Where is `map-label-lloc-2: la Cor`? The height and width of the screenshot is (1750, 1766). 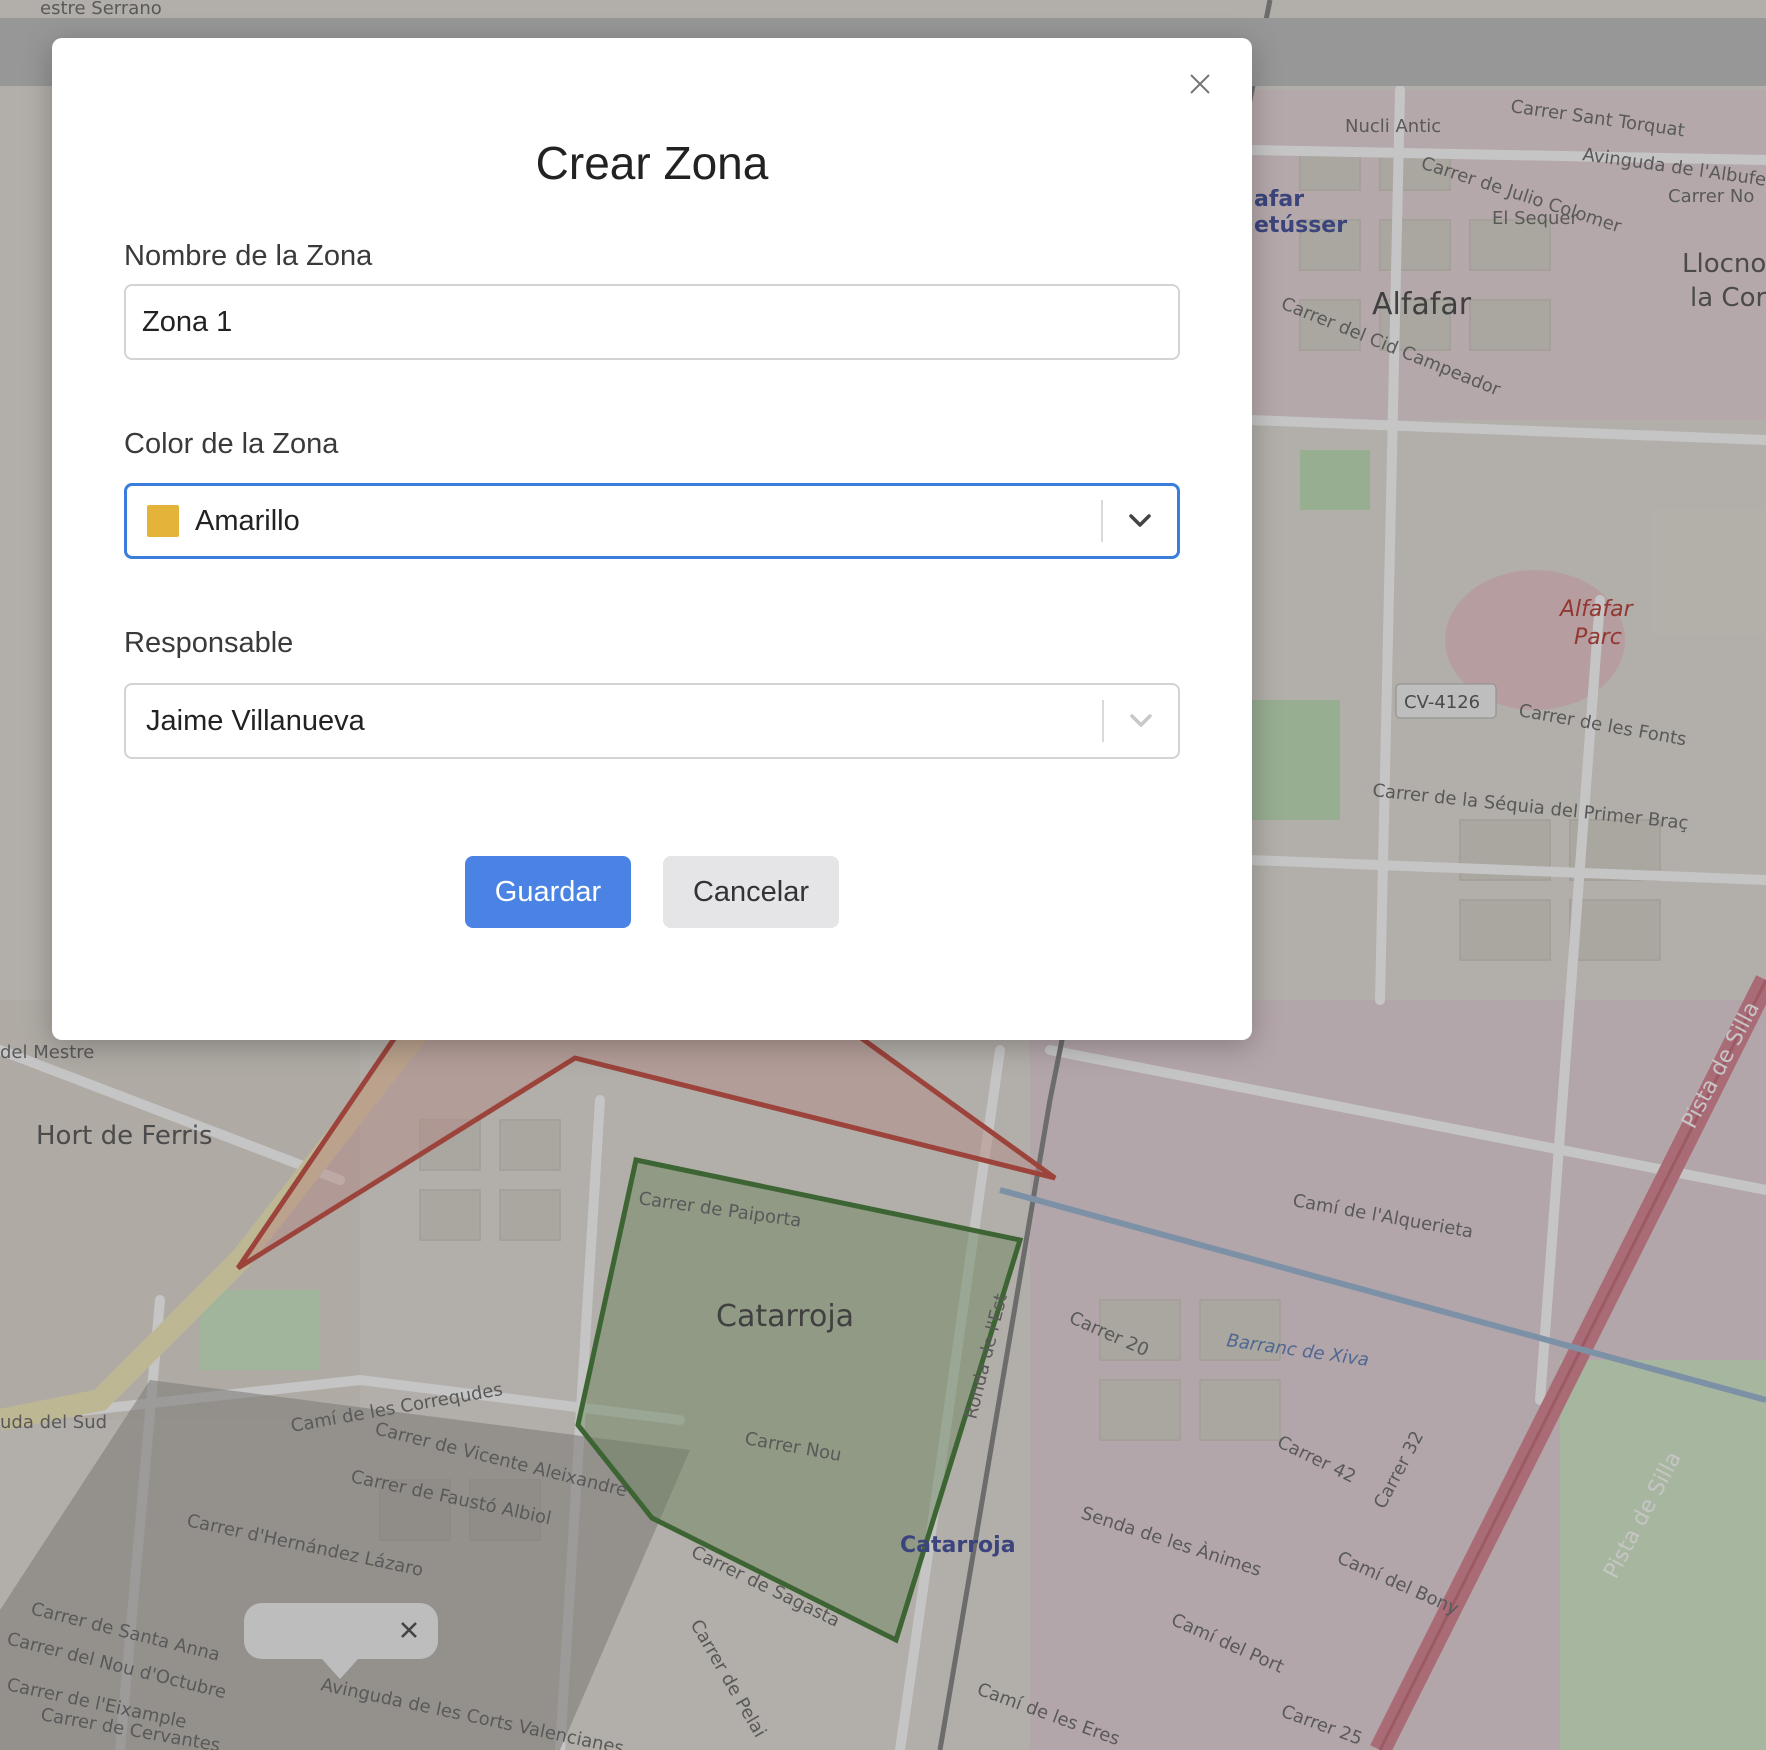
map-label-lloc-2: la Cor is located at coordinates (1728, 298).